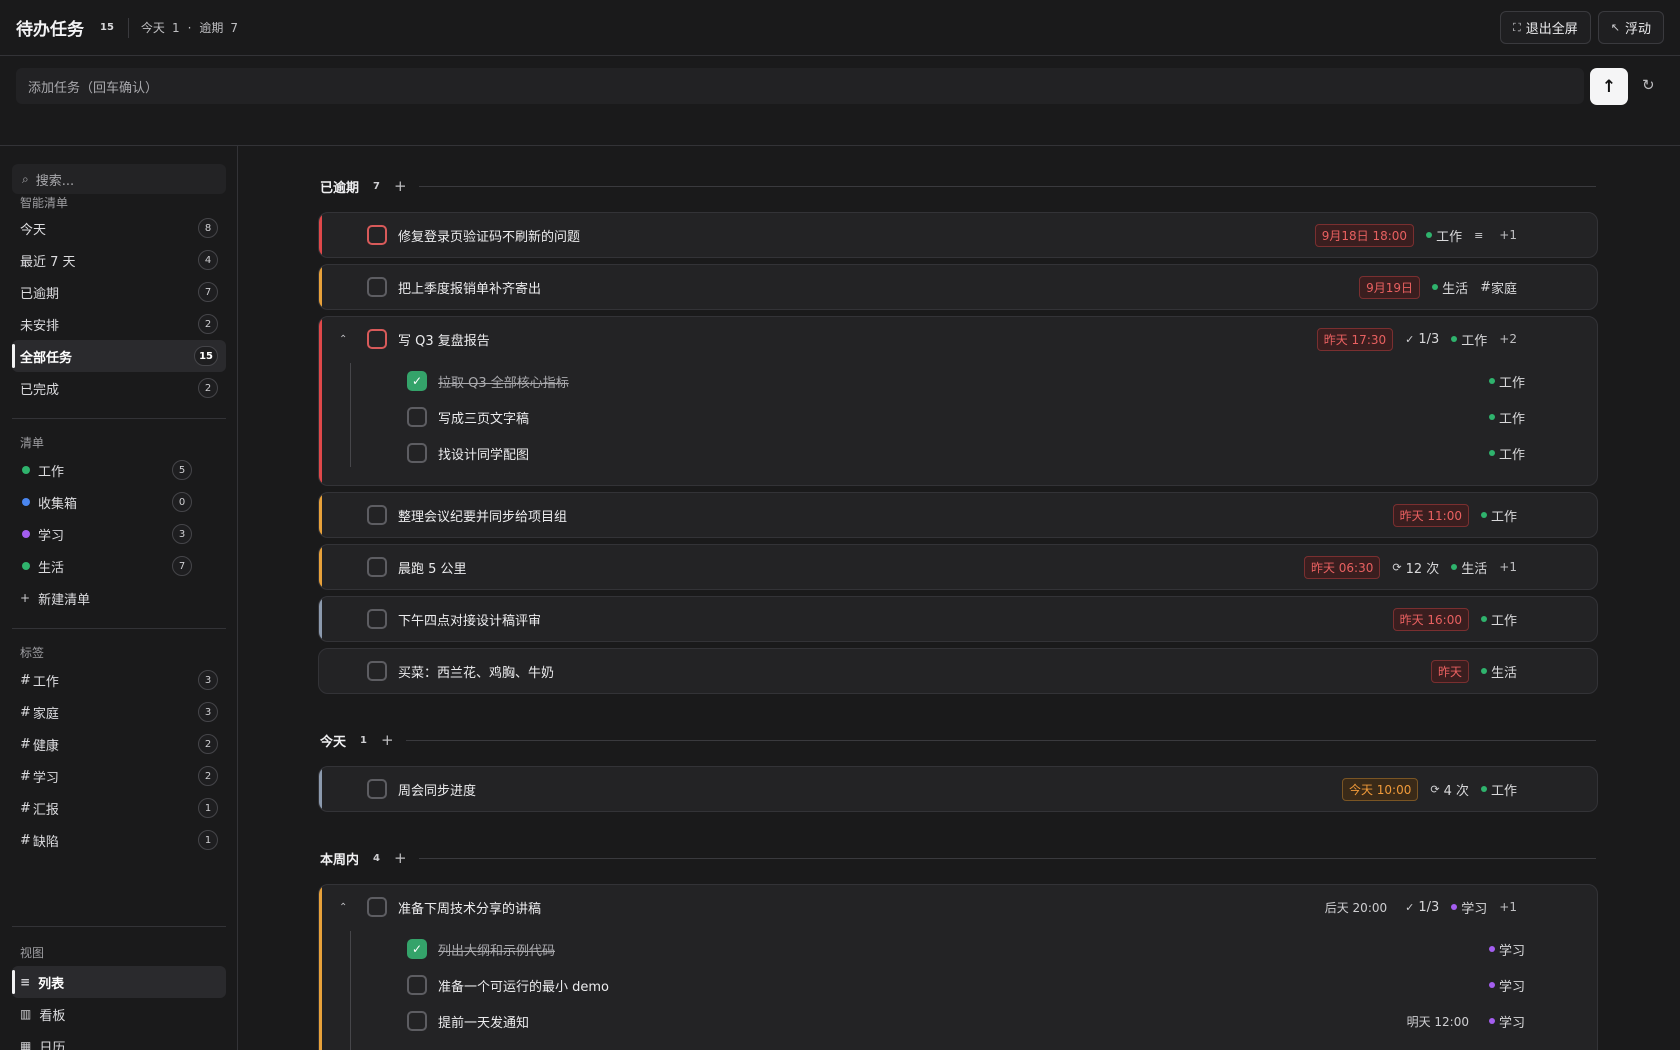 The image size is (1680, 1050). What do you see at coordinates (958, 619) in the screenshot?
I see `task-card: 下午四点对接设计稿评审 昨天 16:00 工作` at bounding box center [958, 619].